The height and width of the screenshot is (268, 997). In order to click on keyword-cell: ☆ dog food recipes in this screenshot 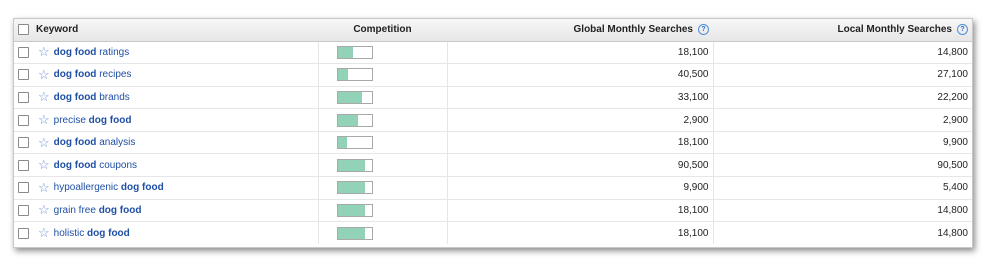, I will do `click(175, 75)`.